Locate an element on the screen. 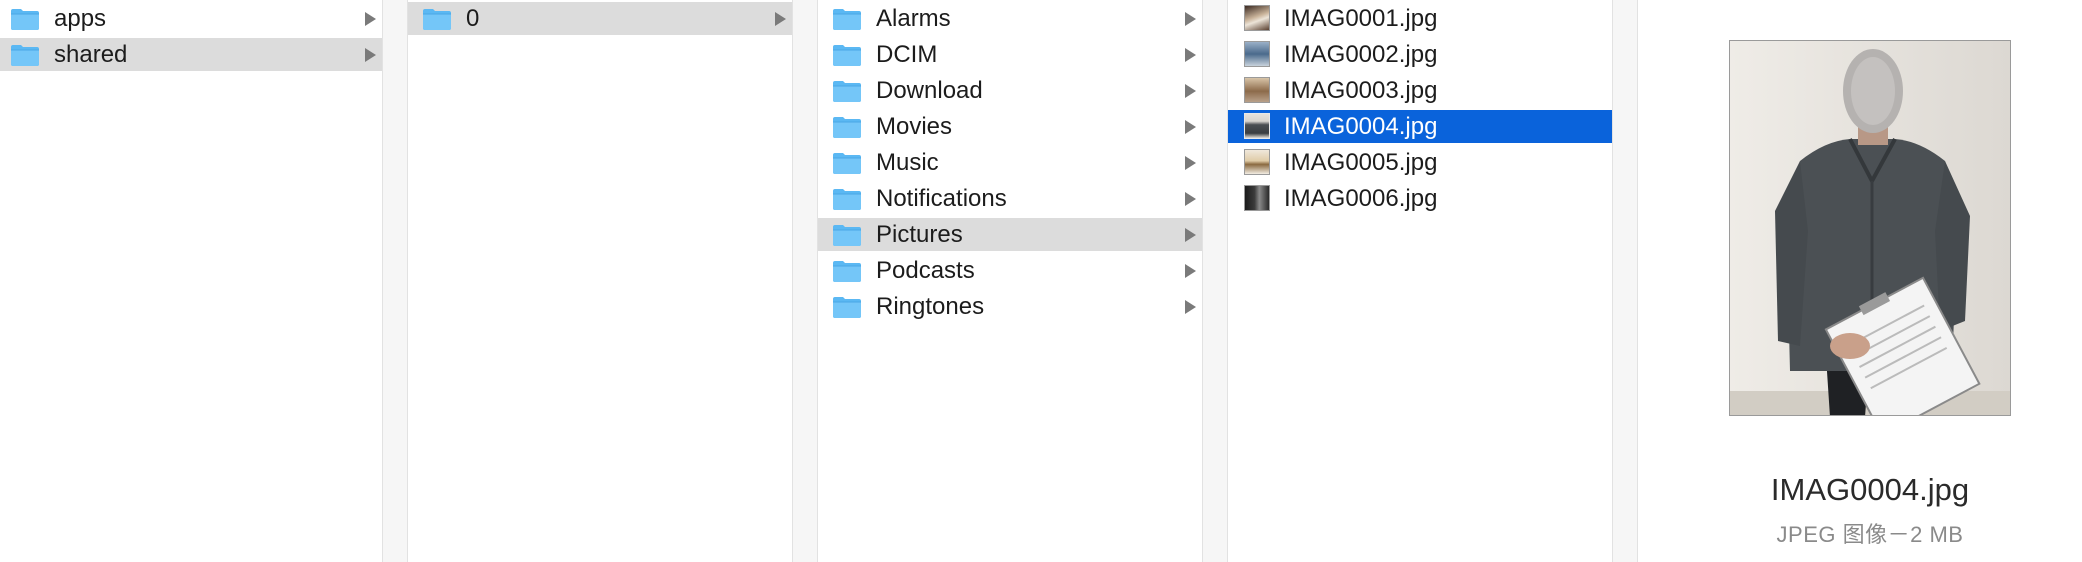  folder-label: Alarms is located at coordinates (913, 18).